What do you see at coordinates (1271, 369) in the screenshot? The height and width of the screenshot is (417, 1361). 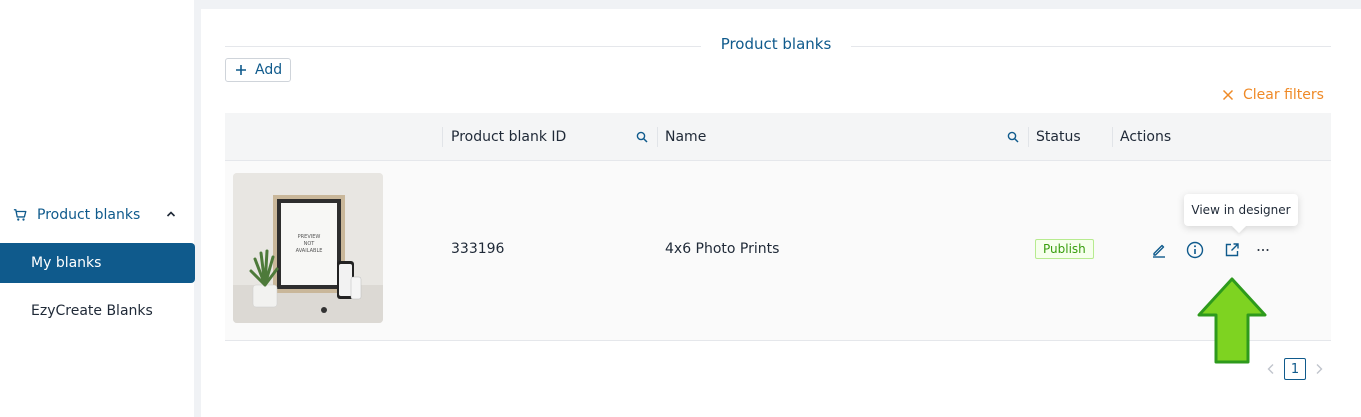 I see `chevron-left-icon` at bounding box center [1271, 369].